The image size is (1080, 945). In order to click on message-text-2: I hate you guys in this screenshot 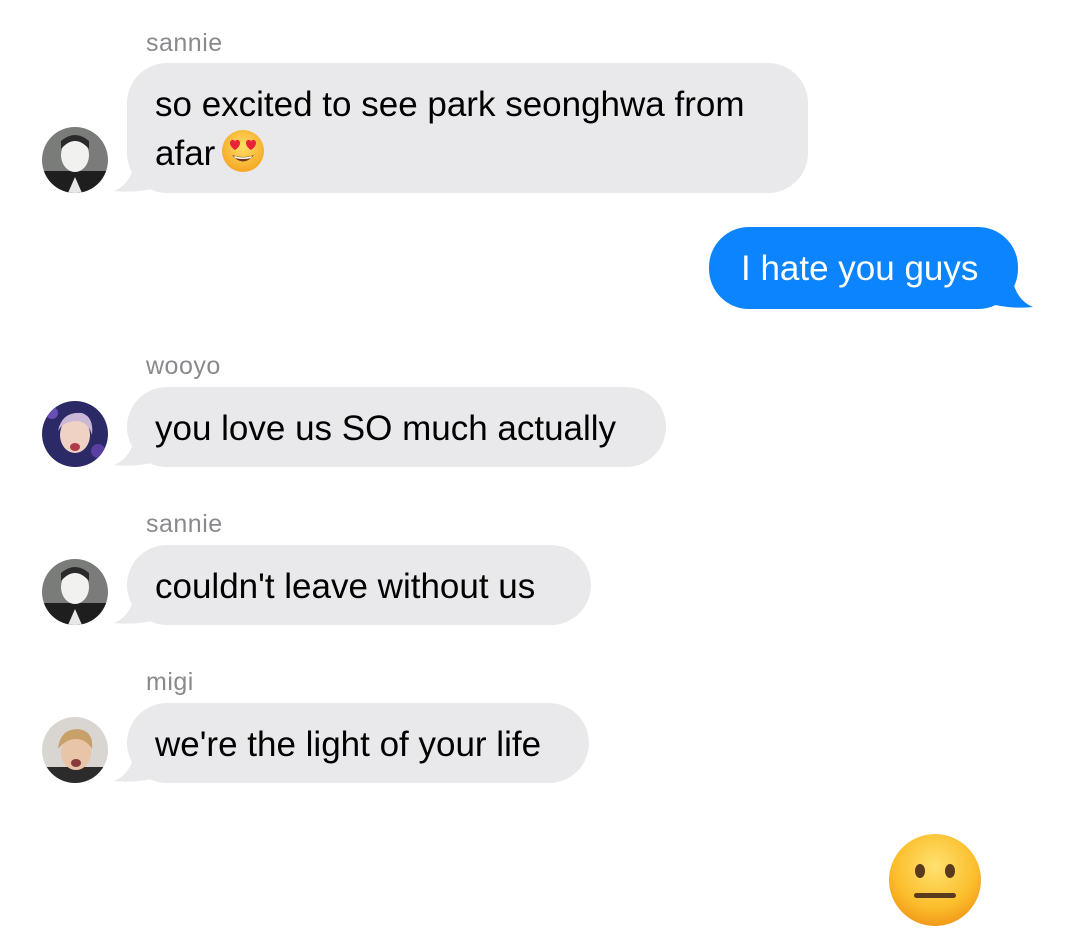, I will do `click(860, 268)`.